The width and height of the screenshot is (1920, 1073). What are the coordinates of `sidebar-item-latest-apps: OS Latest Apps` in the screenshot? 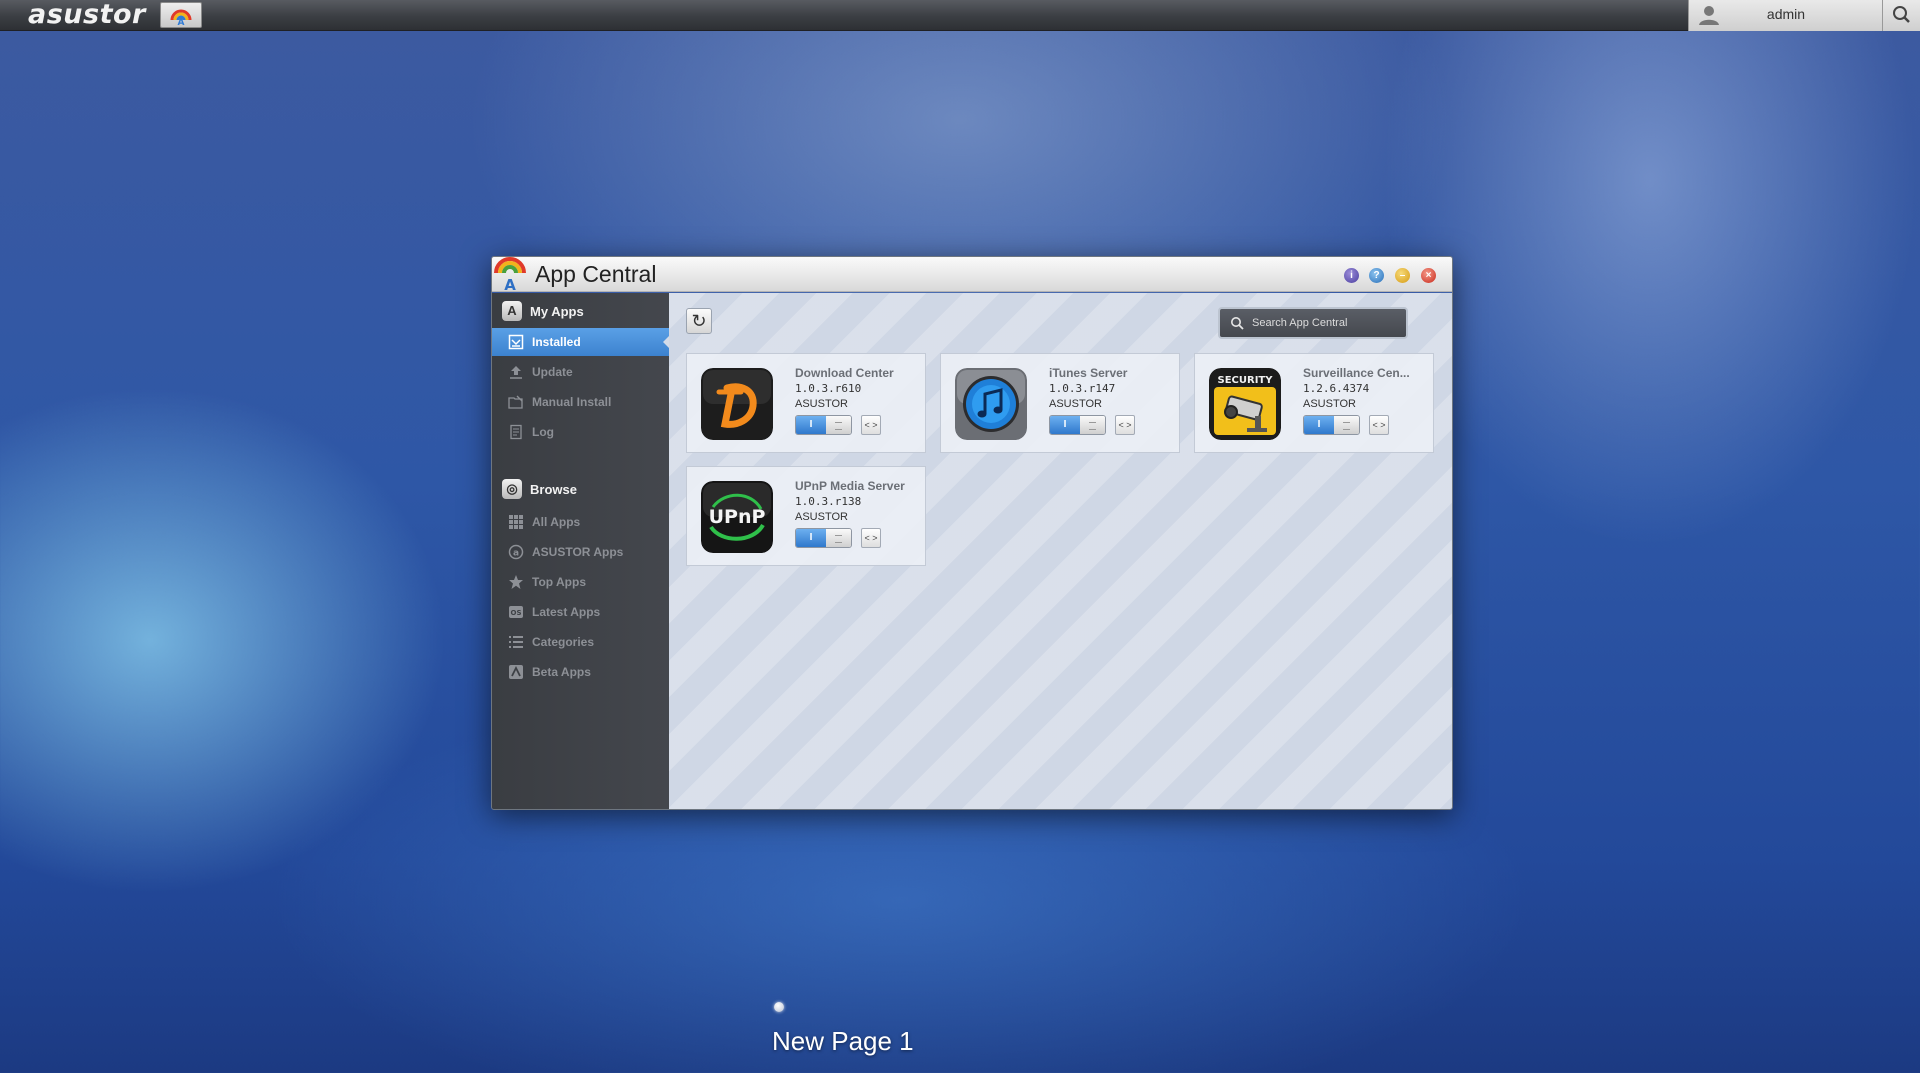 It's located at (580, 612).